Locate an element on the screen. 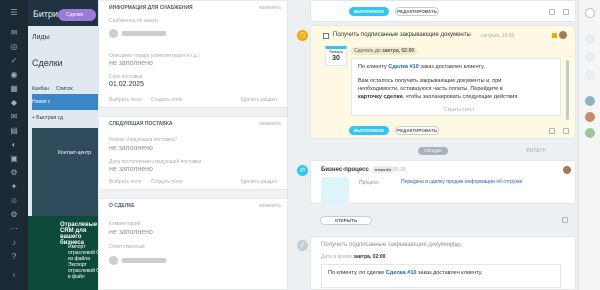  bp-open-button: ОТКРЫТЬ is located at coordinates (346, 220).